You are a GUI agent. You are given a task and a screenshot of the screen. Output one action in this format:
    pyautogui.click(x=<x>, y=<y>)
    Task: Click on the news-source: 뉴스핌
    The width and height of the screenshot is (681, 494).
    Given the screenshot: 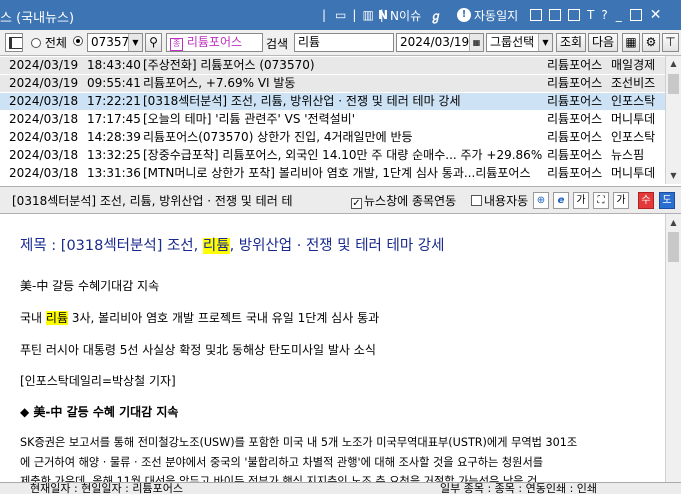 What is the action you would take?
    pyautogui.click(x=628, y=155)
    